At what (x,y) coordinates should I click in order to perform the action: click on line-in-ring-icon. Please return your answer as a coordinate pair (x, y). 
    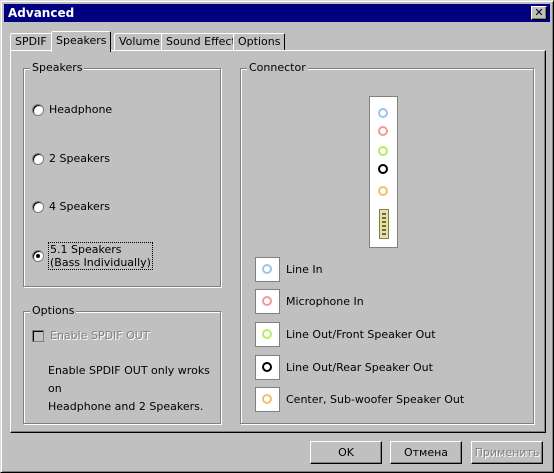
    Looking at the image, I should click on (267, 269).